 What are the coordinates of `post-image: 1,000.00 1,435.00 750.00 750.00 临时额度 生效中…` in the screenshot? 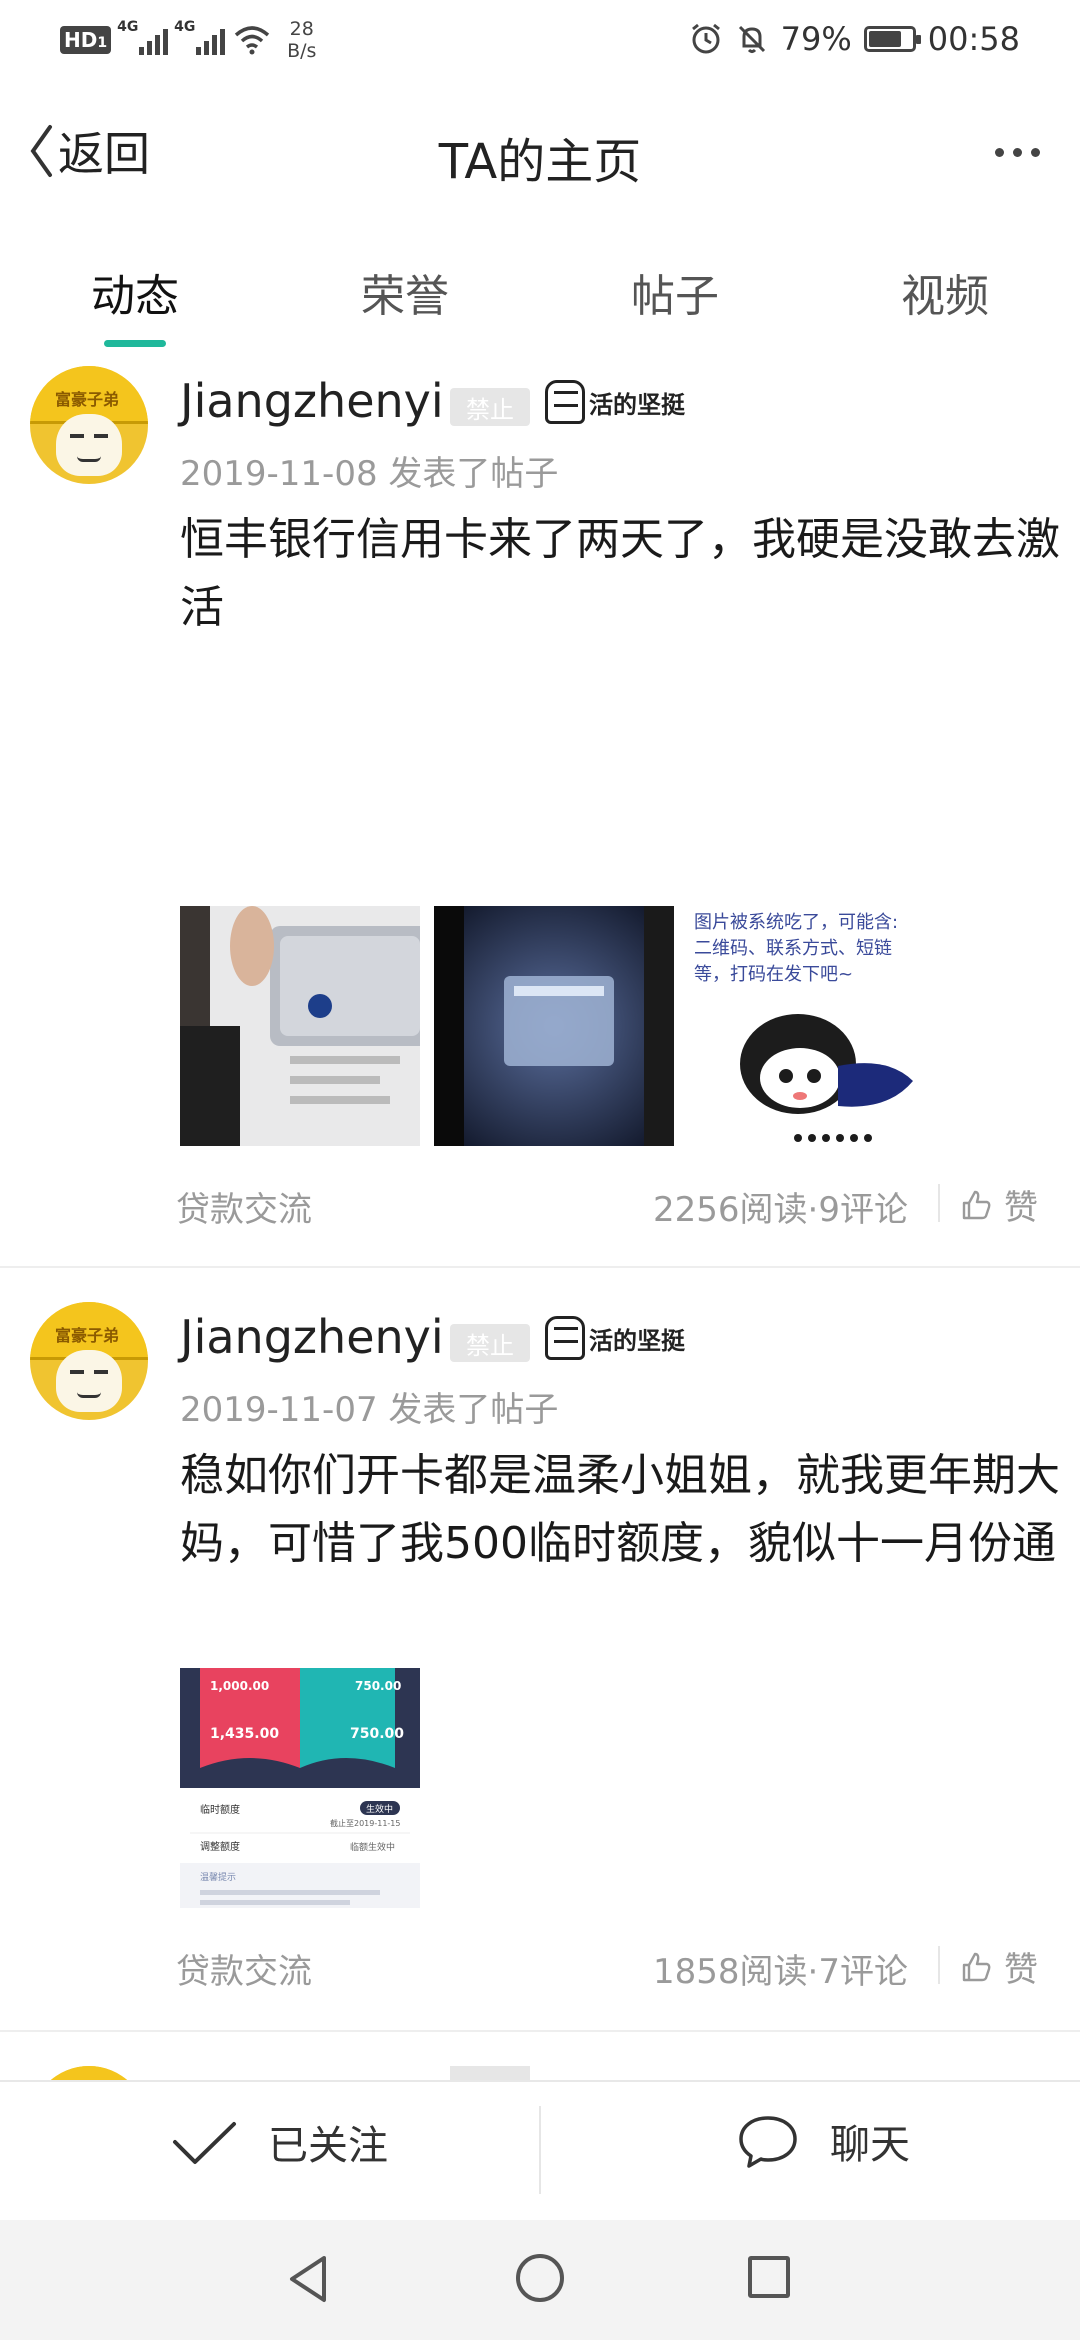 It's located at (300, 1788).